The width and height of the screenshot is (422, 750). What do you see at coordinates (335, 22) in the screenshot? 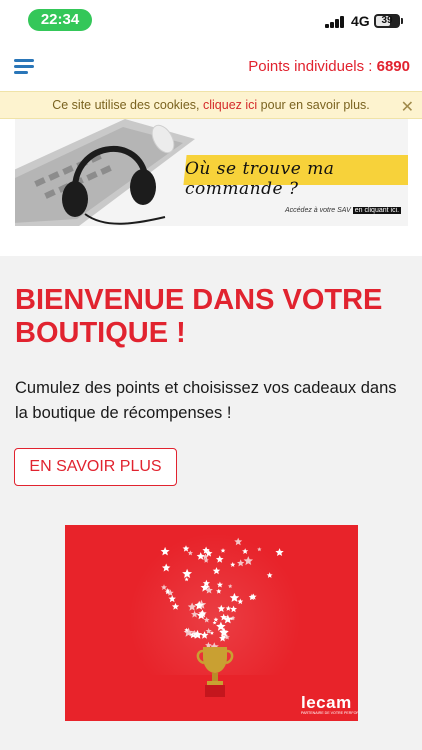
I see `cellular-signal-icon` at bounding box center [335, 22].